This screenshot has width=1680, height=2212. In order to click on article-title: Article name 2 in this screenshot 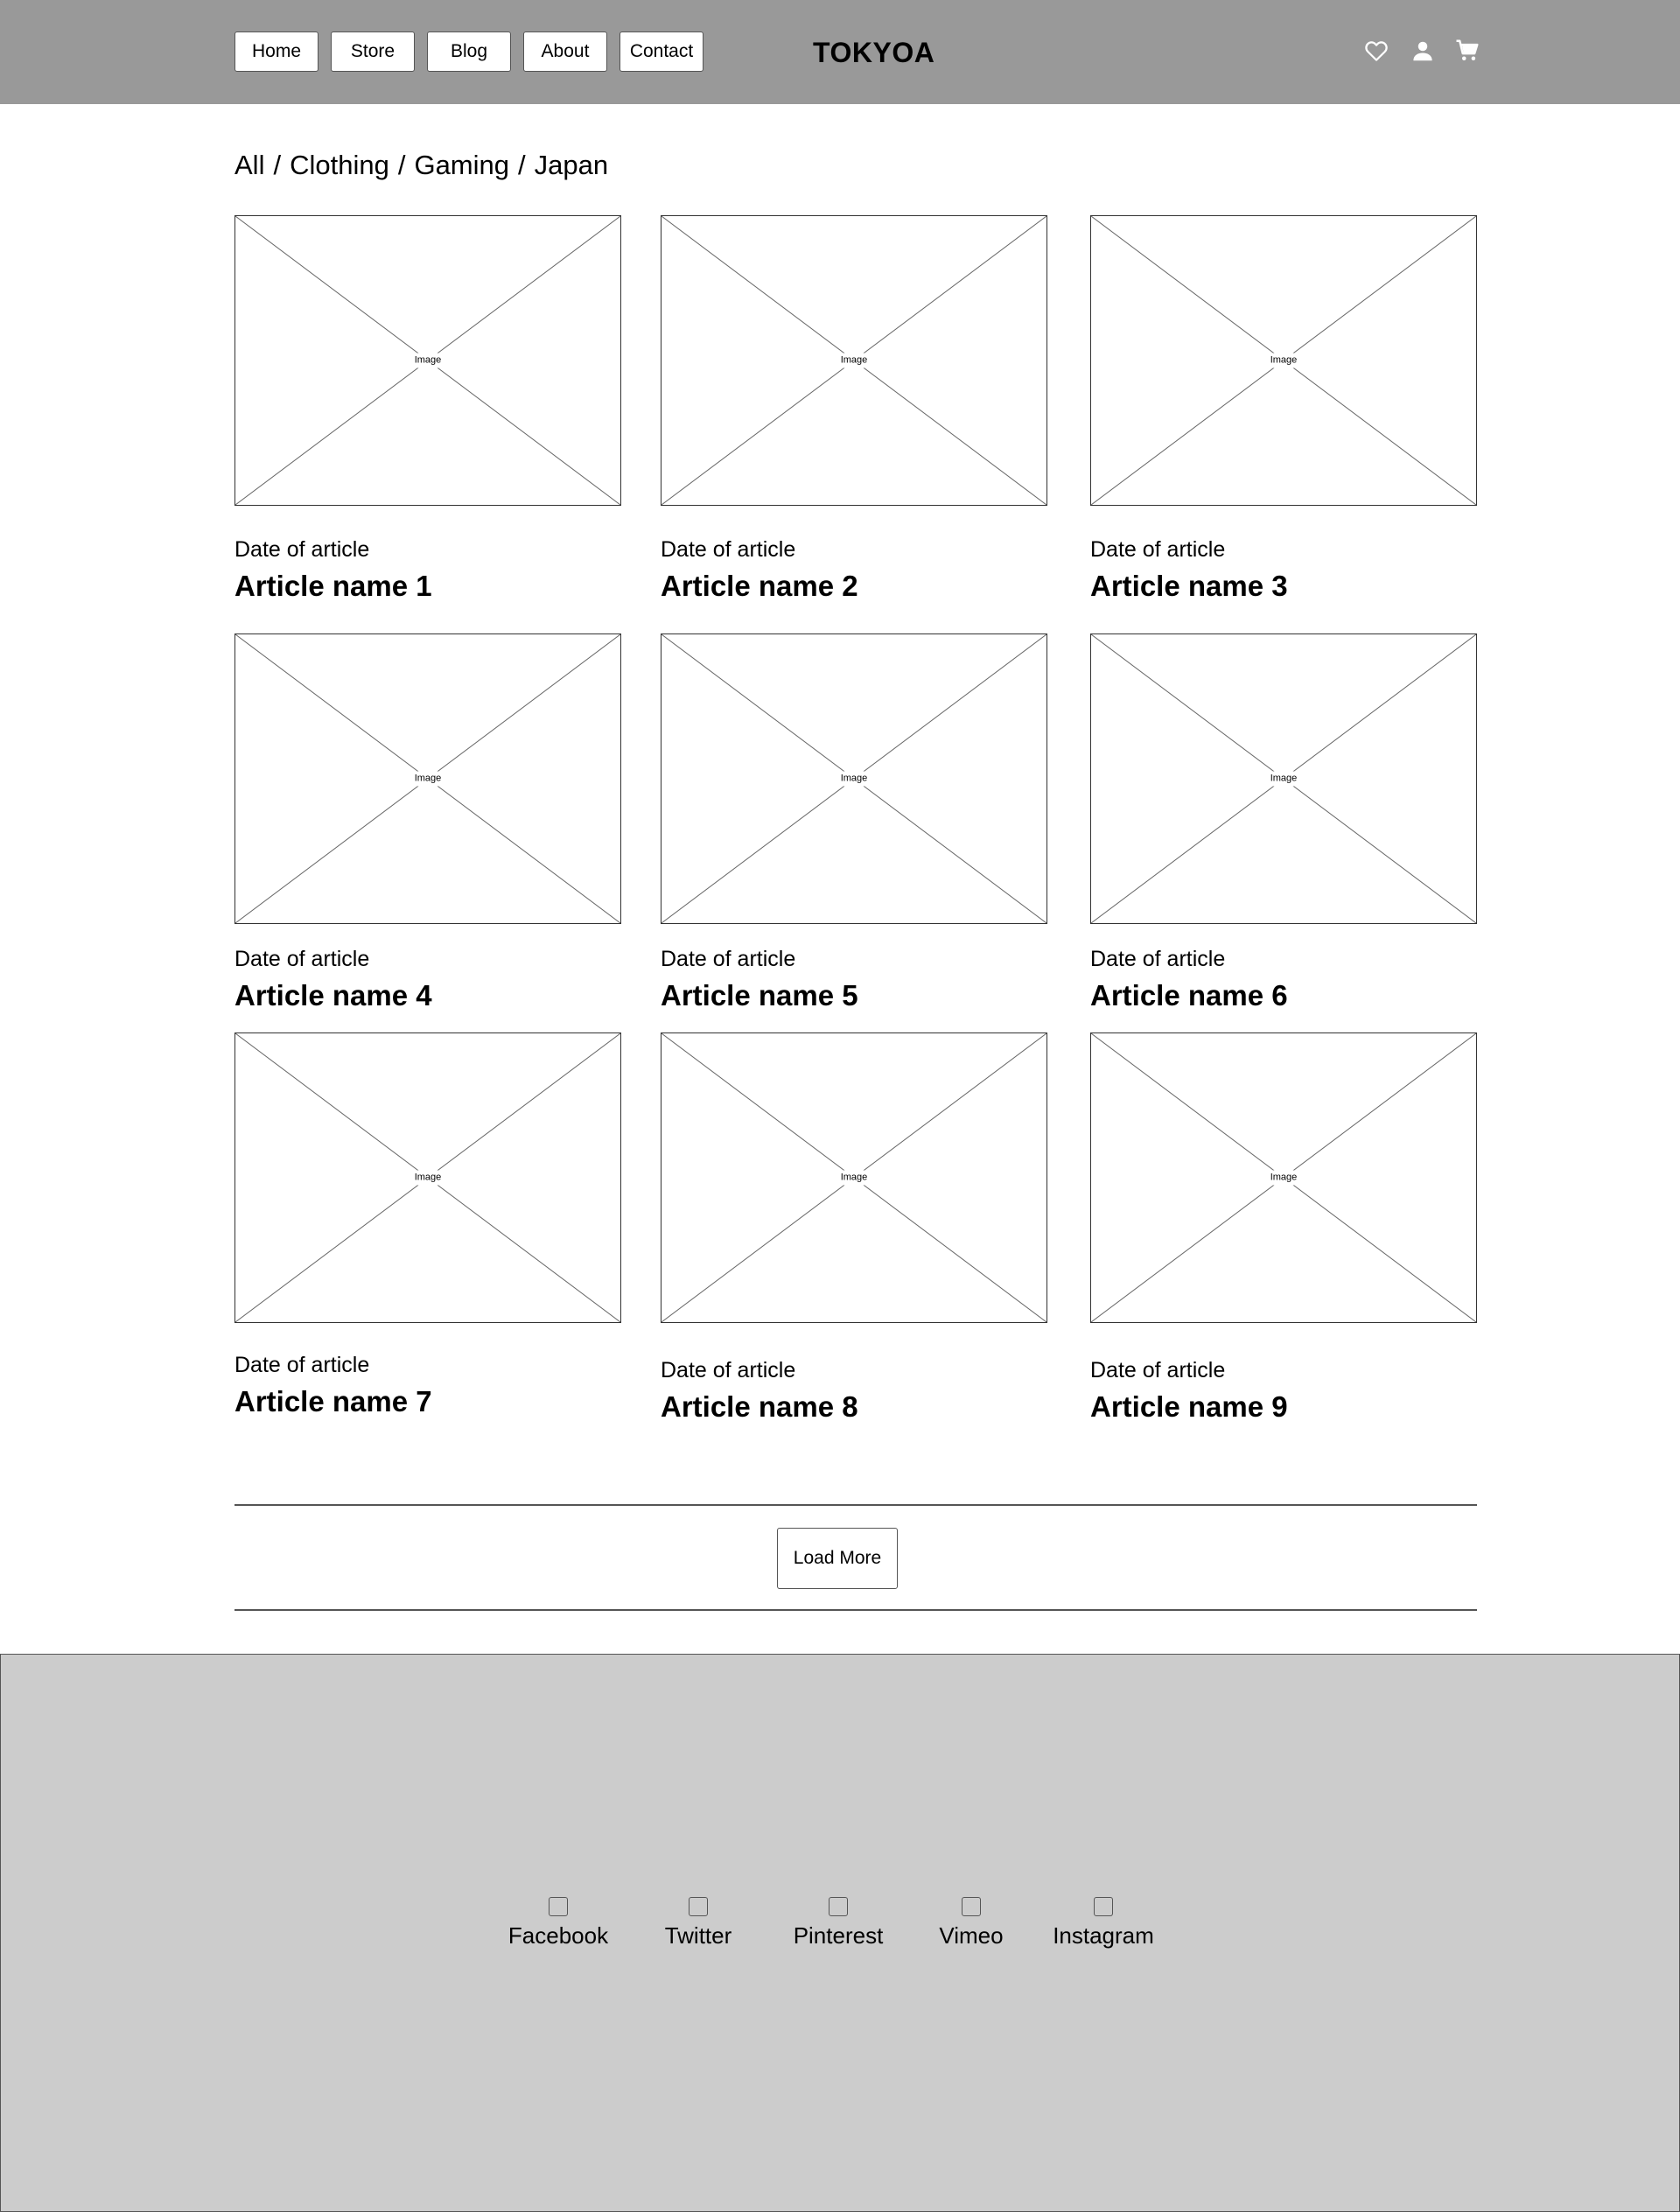, I will do `click(759, 586)`.